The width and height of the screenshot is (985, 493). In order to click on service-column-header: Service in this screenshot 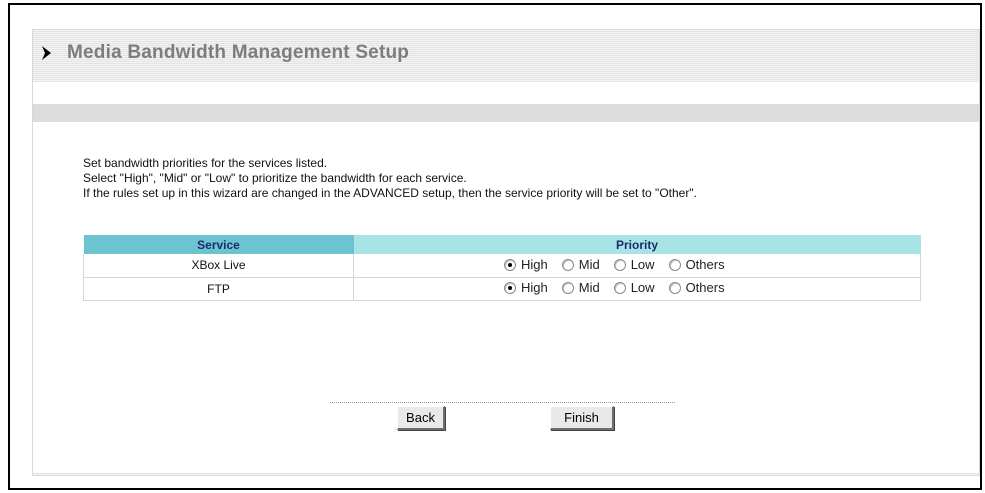, I will do `click(218, 244)`.